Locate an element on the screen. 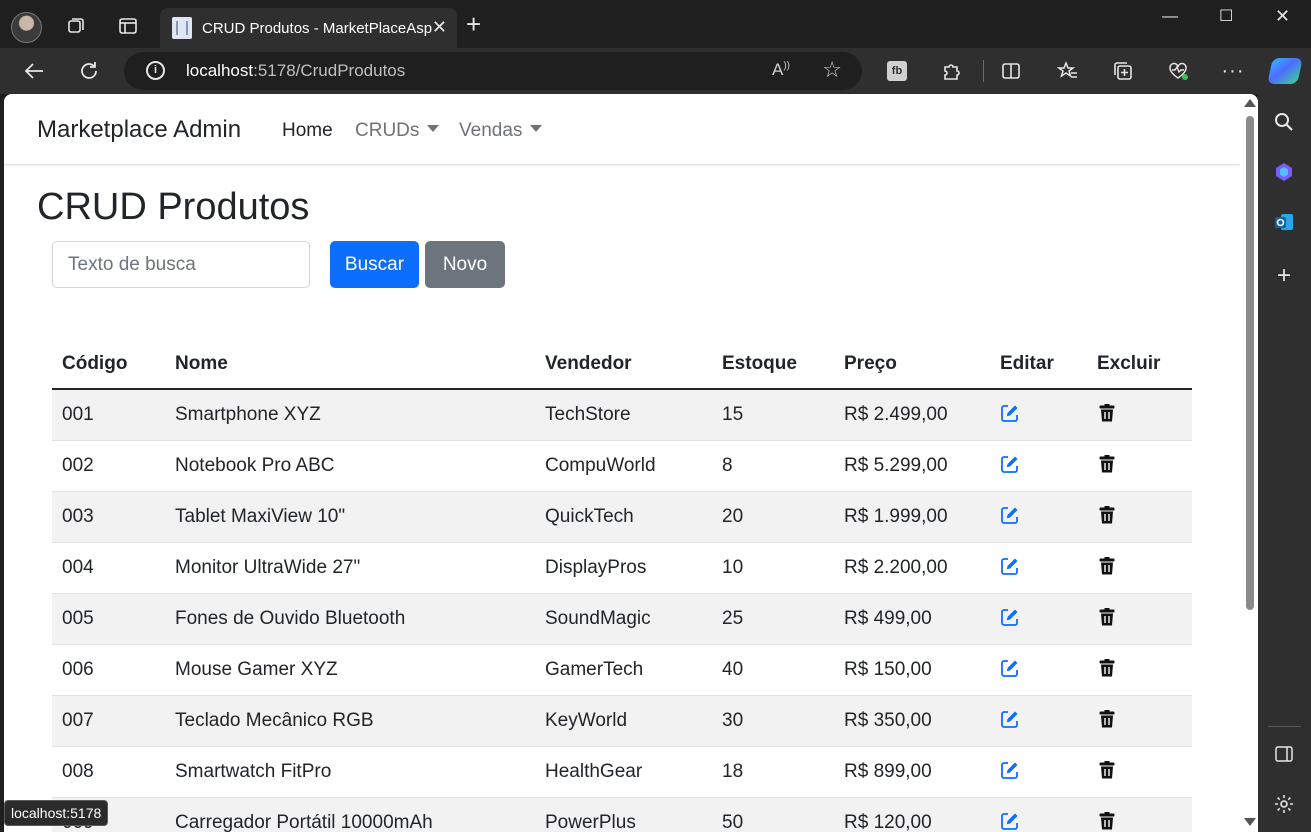  column-header-vendedor: Vendedor is located at coordinates (623, 364).